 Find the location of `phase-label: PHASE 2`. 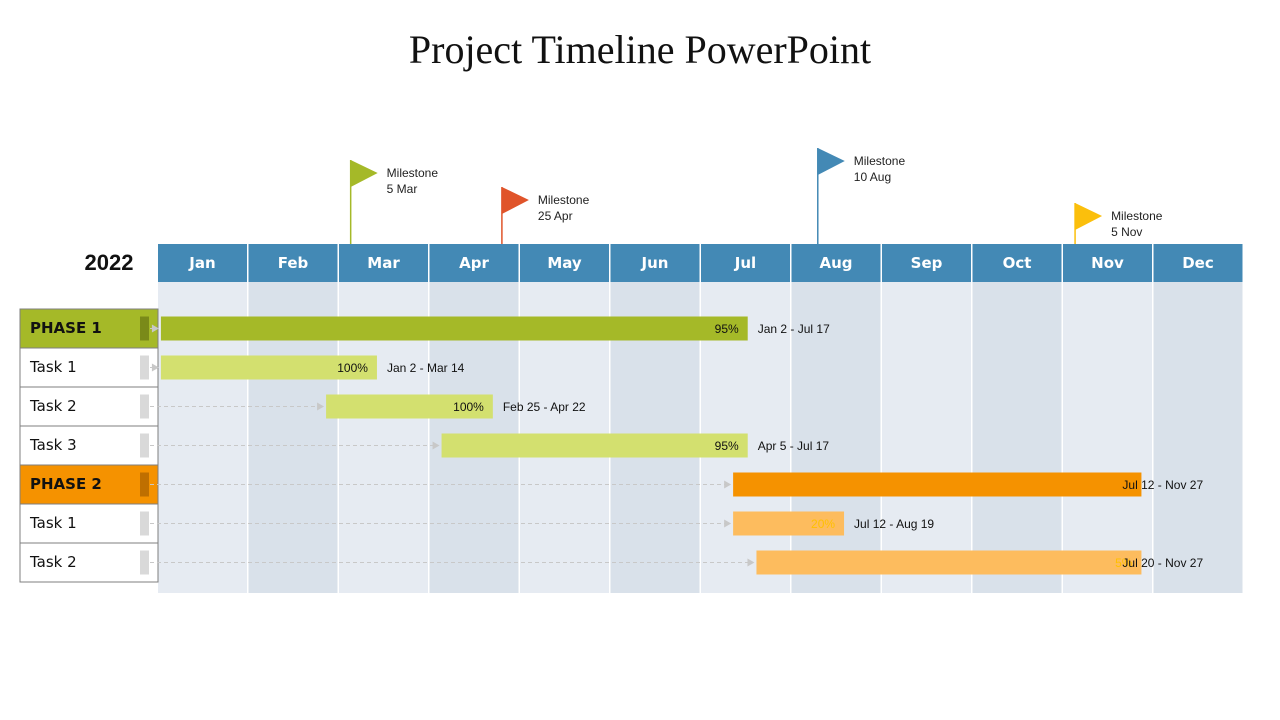

phase-label: PHASE 2 is located at coordinates (66, 484).